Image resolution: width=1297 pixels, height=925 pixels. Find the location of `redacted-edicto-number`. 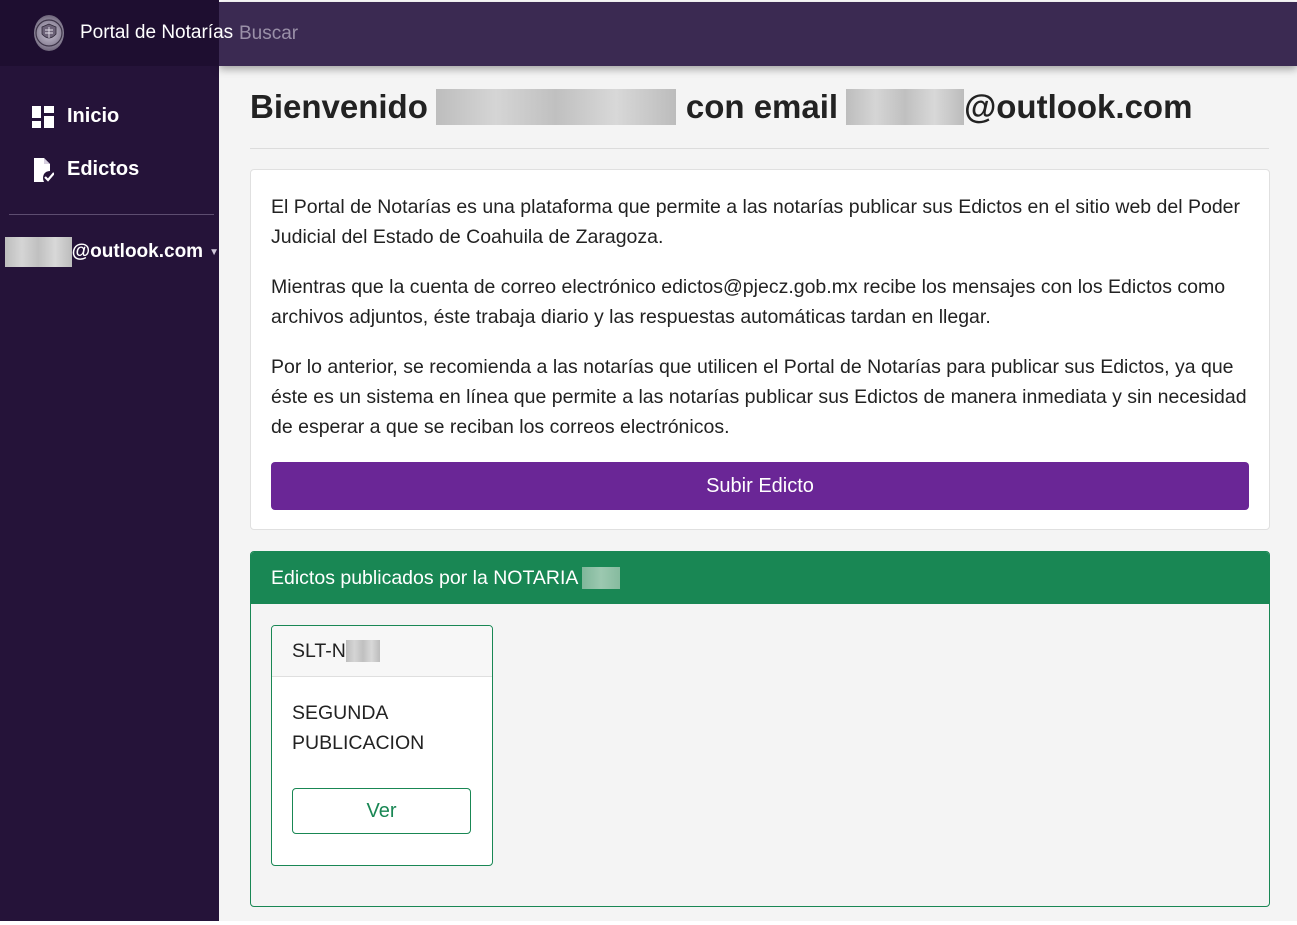

redacted-edicto-number is located at coordinates (362, 651).